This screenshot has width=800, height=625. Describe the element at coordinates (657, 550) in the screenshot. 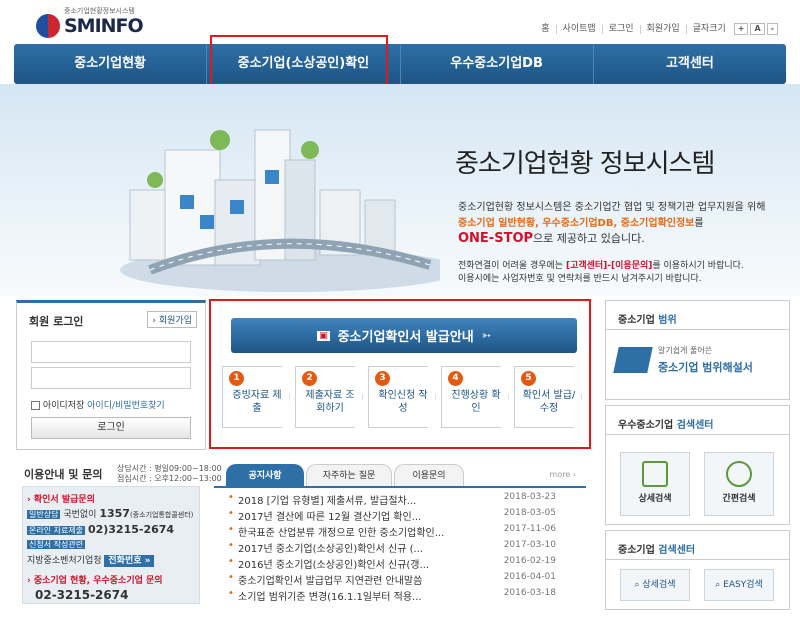

I see `sme-search-title: 중소기업 검색센터` at that location.